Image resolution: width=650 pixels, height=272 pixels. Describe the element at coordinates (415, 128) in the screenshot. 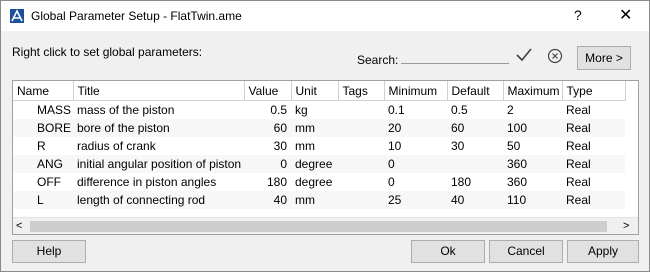

I see `cell-minimum: 20` at that location.